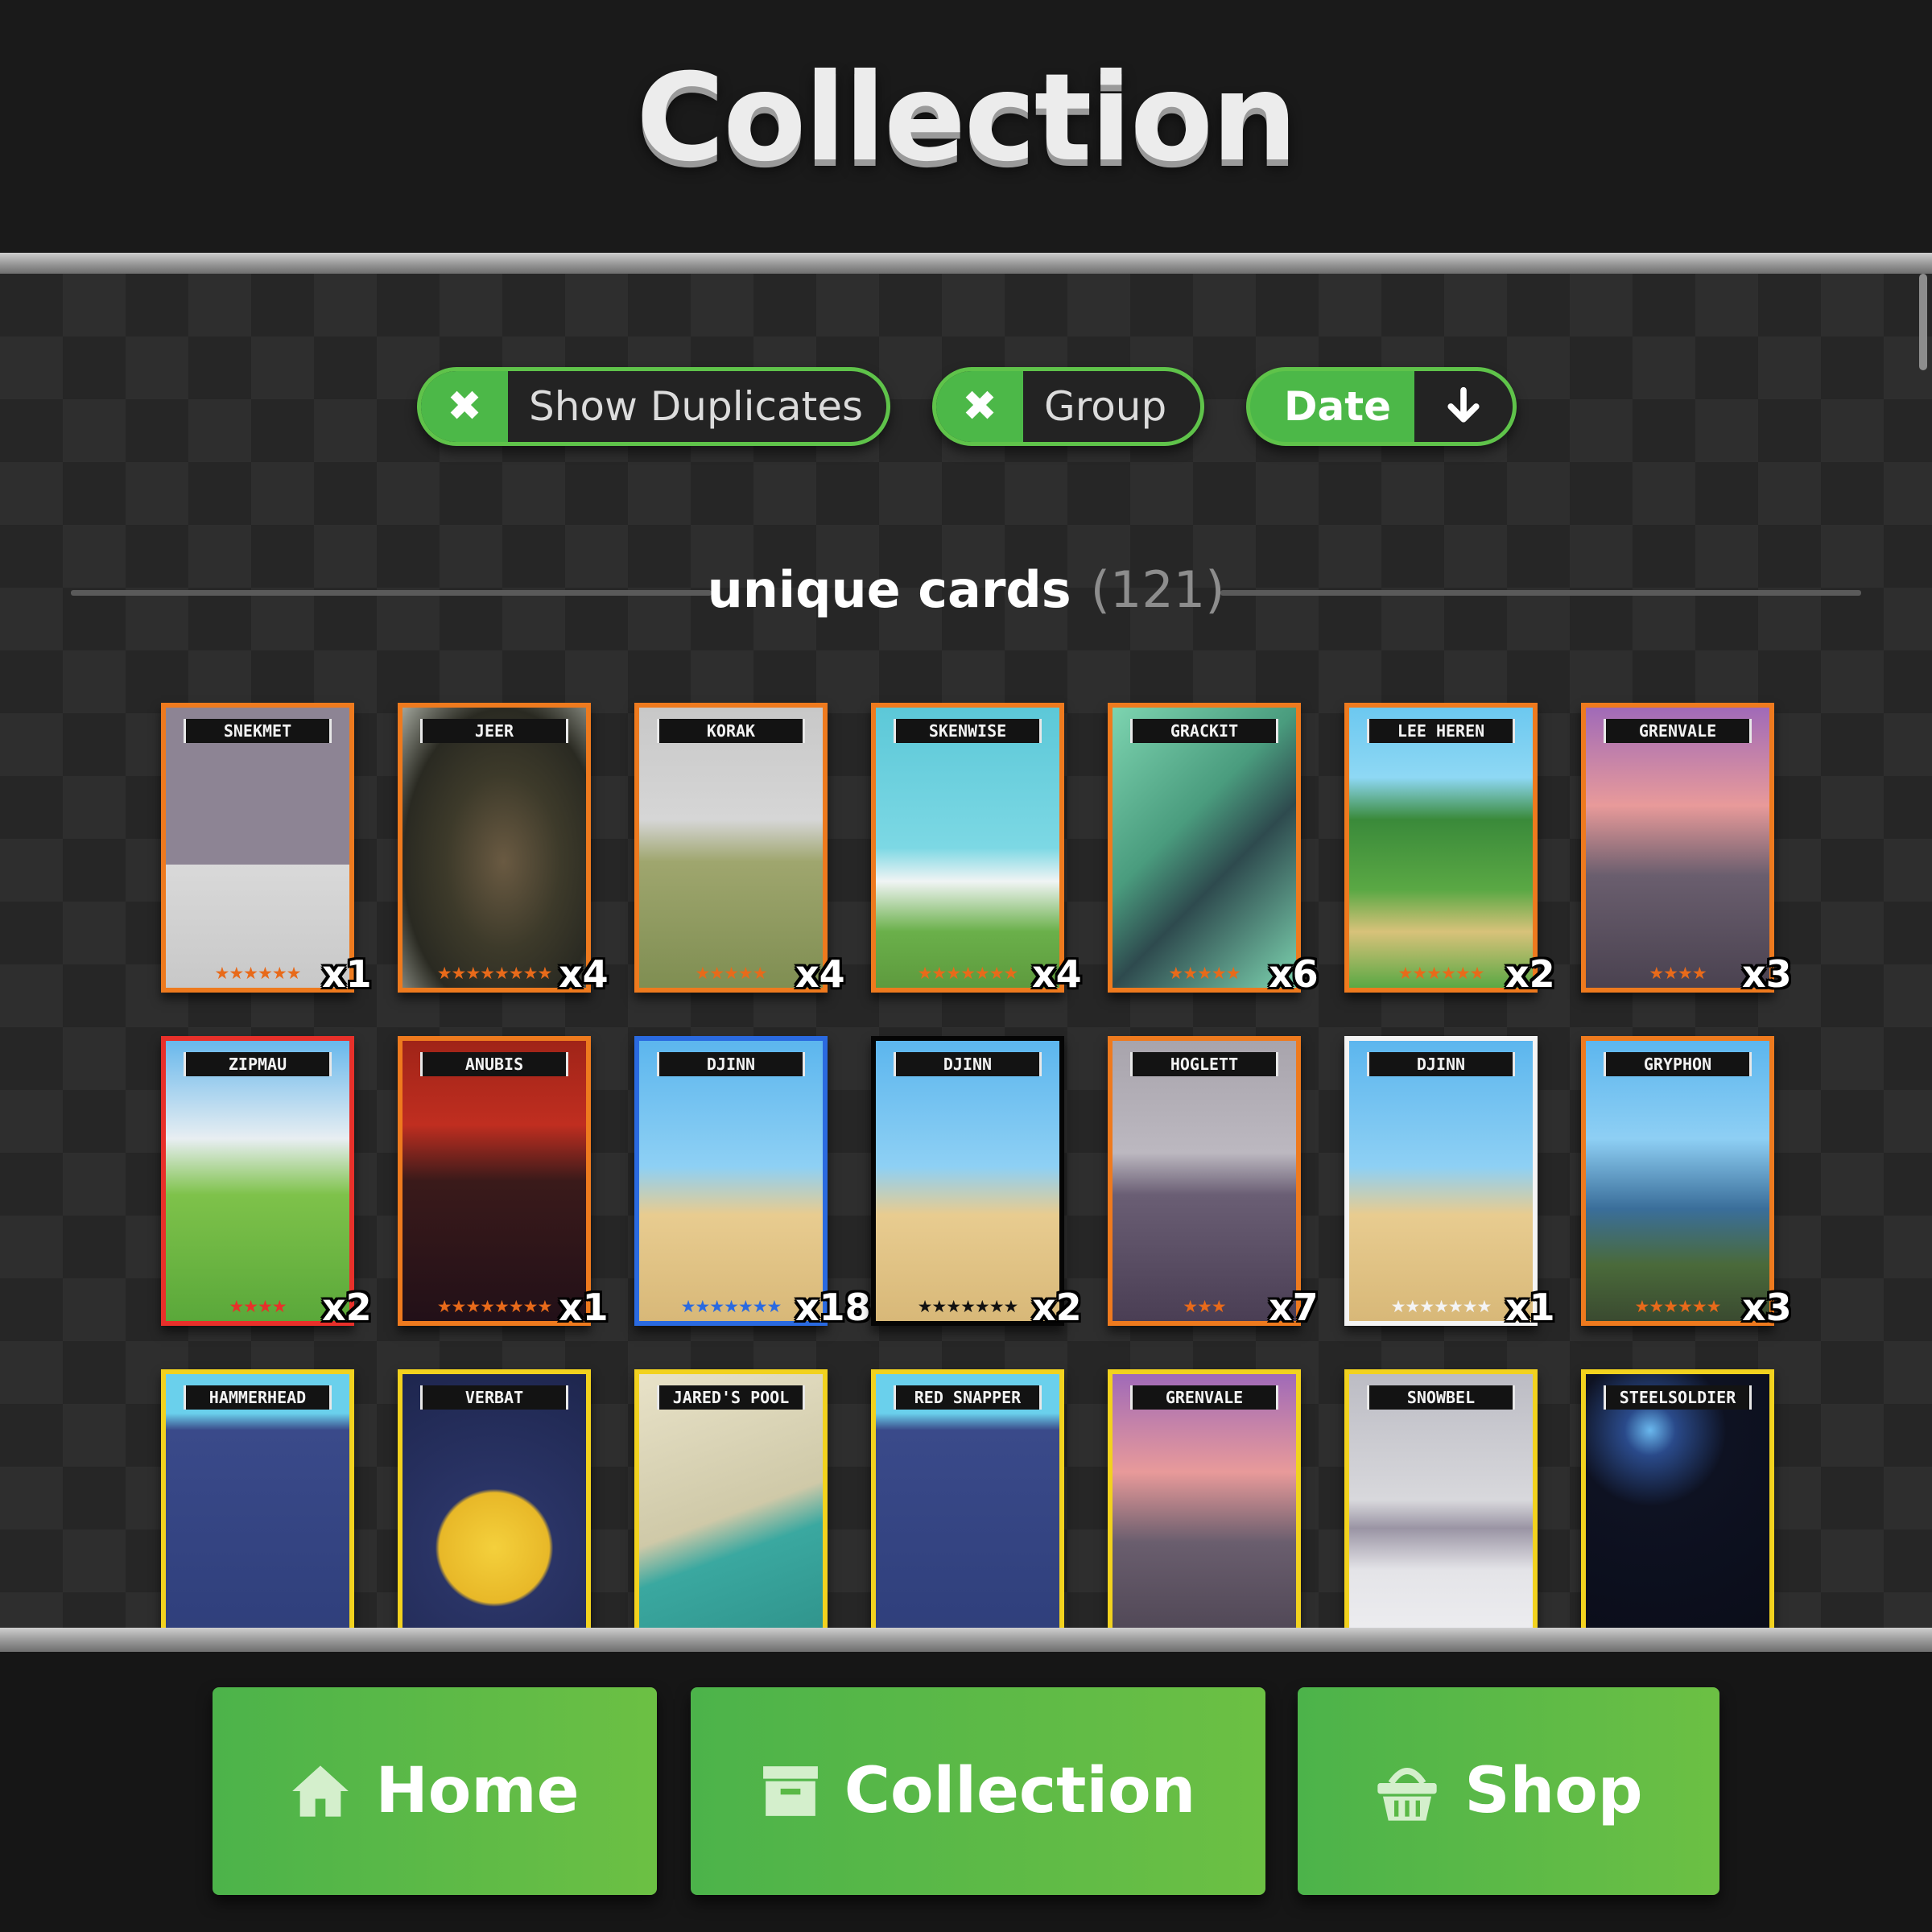  What do you see at coordinates (1204, 731) in the screenshot?
I see `card-name: GRACKIT` at bounding box center [1204, 731].